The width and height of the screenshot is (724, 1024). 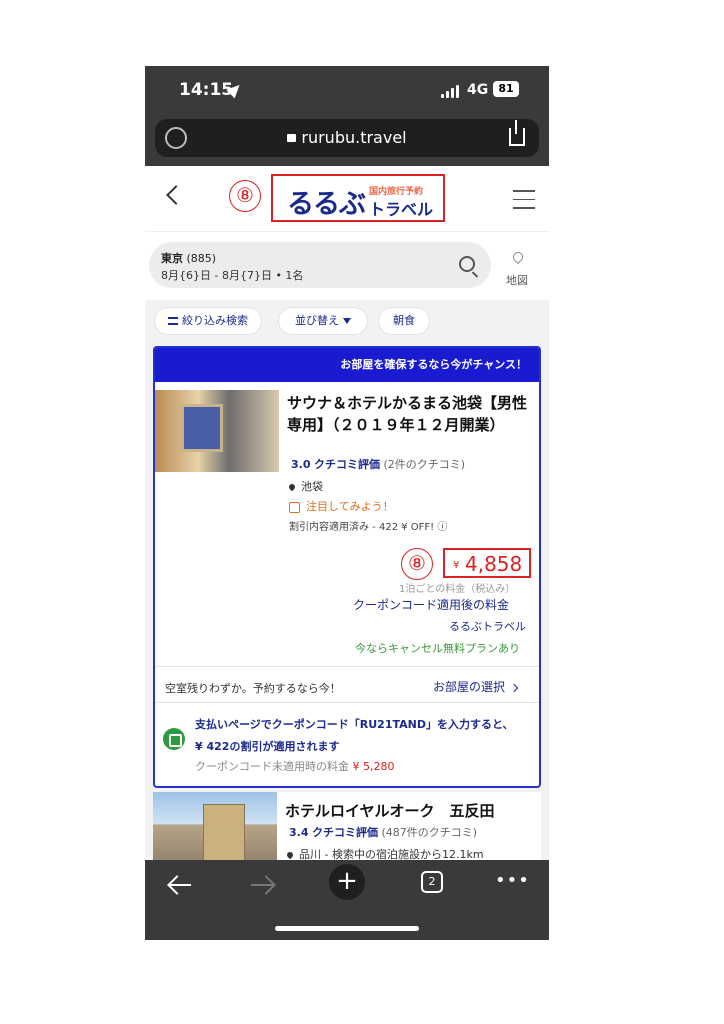 I want to click on chevron-right-icon, so click(x=514, y=688).